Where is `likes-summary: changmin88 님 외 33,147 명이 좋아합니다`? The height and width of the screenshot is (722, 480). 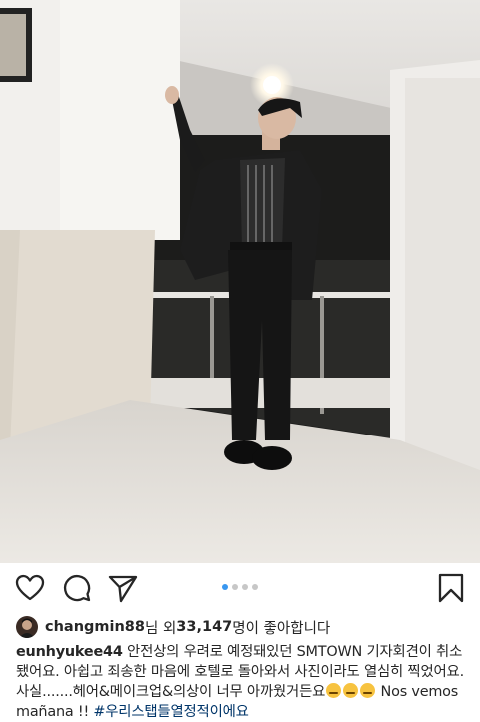
likes-summary: changmin88 님 외 33,147 명이 좋아합니다 is located at coordinates (241, 627).